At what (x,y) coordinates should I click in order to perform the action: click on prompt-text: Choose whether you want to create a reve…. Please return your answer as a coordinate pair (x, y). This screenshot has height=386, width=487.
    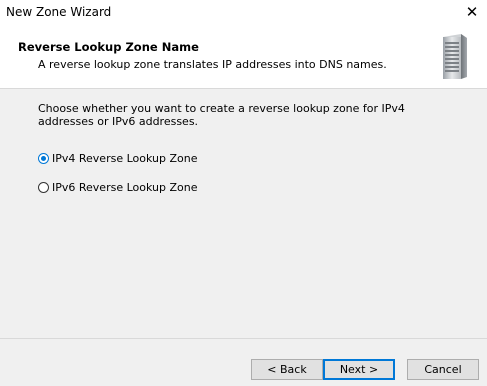
    Looking at the image, I should click on (221, 115).